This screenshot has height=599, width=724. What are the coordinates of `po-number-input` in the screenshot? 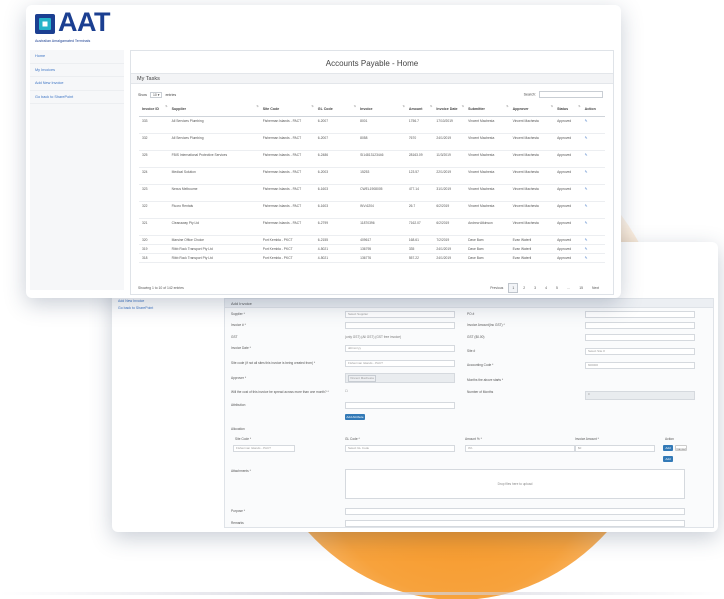 It's located at (640, 314).